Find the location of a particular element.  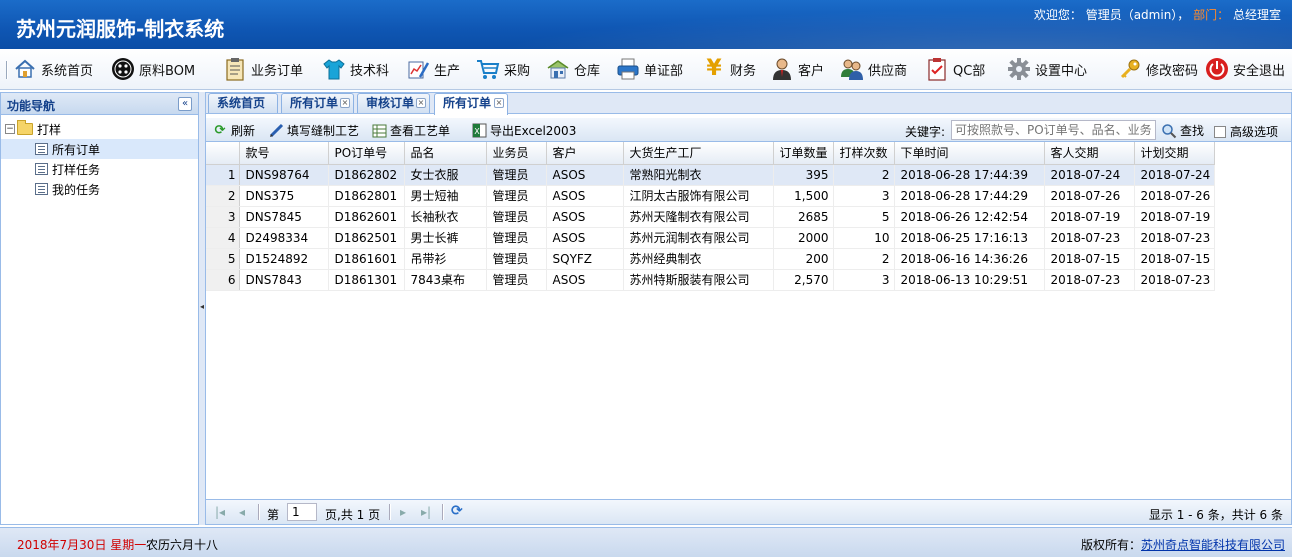

page-label: 第 is located at coordinates (273, 515).